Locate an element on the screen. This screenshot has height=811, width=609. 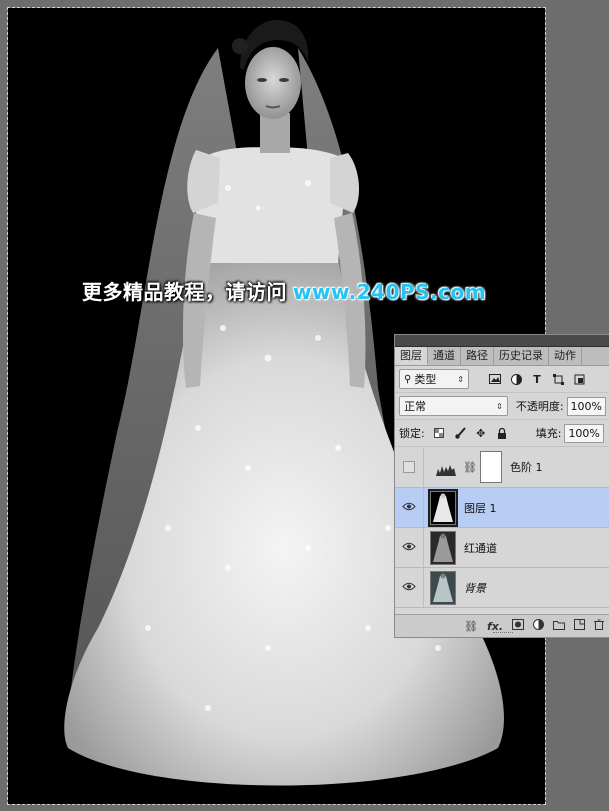
layer-name: 红通道 is located at coordinates (480, 548).